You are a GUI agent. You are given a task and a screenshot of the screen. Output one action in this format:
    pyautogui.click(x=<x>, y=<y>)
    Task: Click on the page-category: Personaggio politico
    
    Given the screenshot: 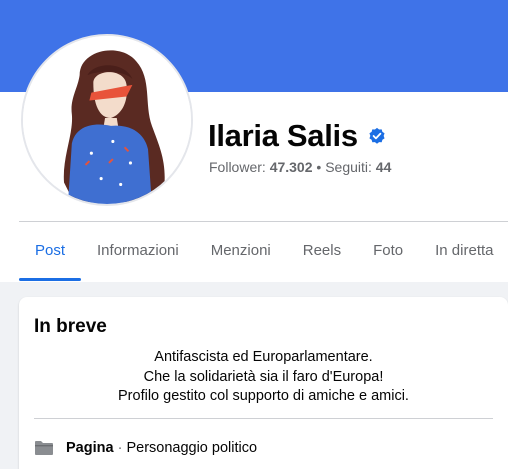 What is the action you would take?
    pyautogui.click(x=192, y=448)
    